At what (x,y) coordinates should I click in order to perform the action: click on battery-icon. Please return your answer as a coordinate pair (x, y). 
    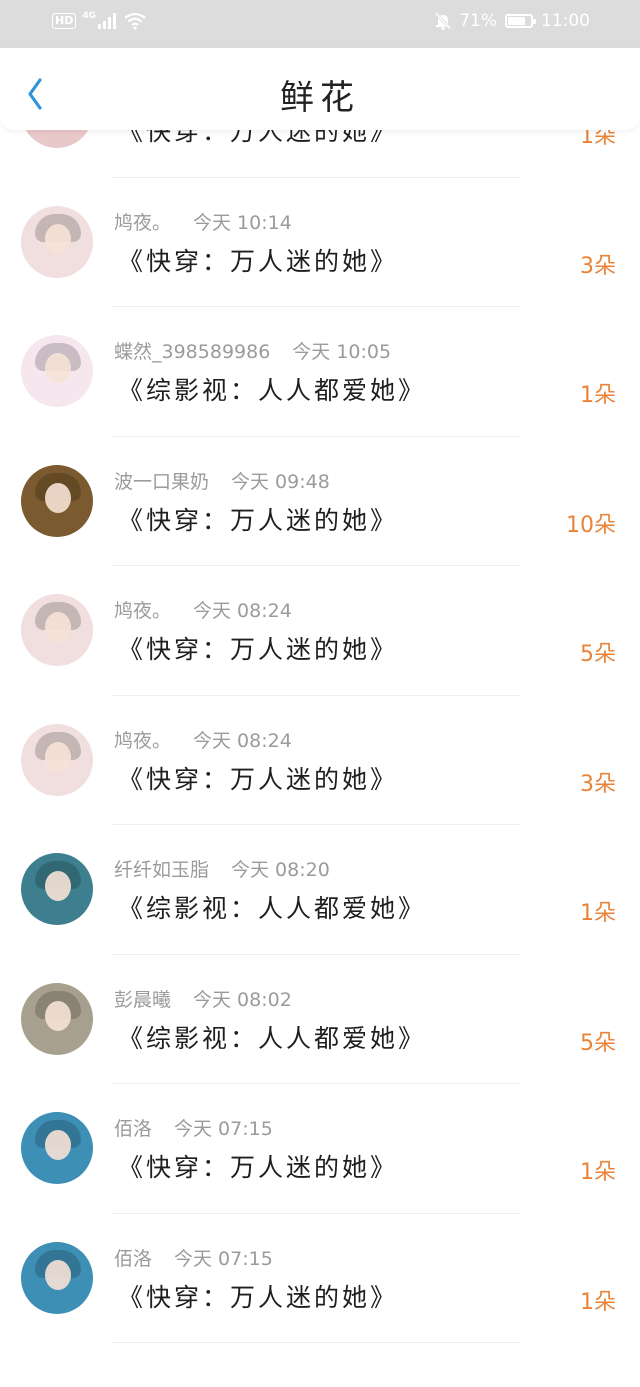
    Looking at the image, I should click on (520, 21).